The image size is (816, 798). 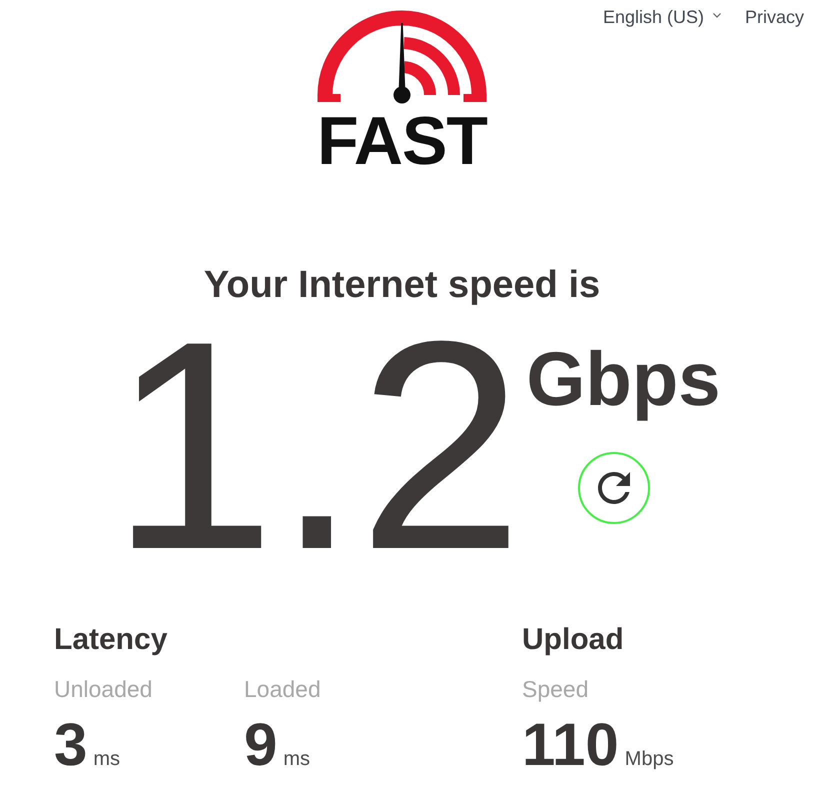 What do you see at coordinates (556, 689) in the screenshot?
I see `metric-label: Speed` at bounding box center [556, 689].